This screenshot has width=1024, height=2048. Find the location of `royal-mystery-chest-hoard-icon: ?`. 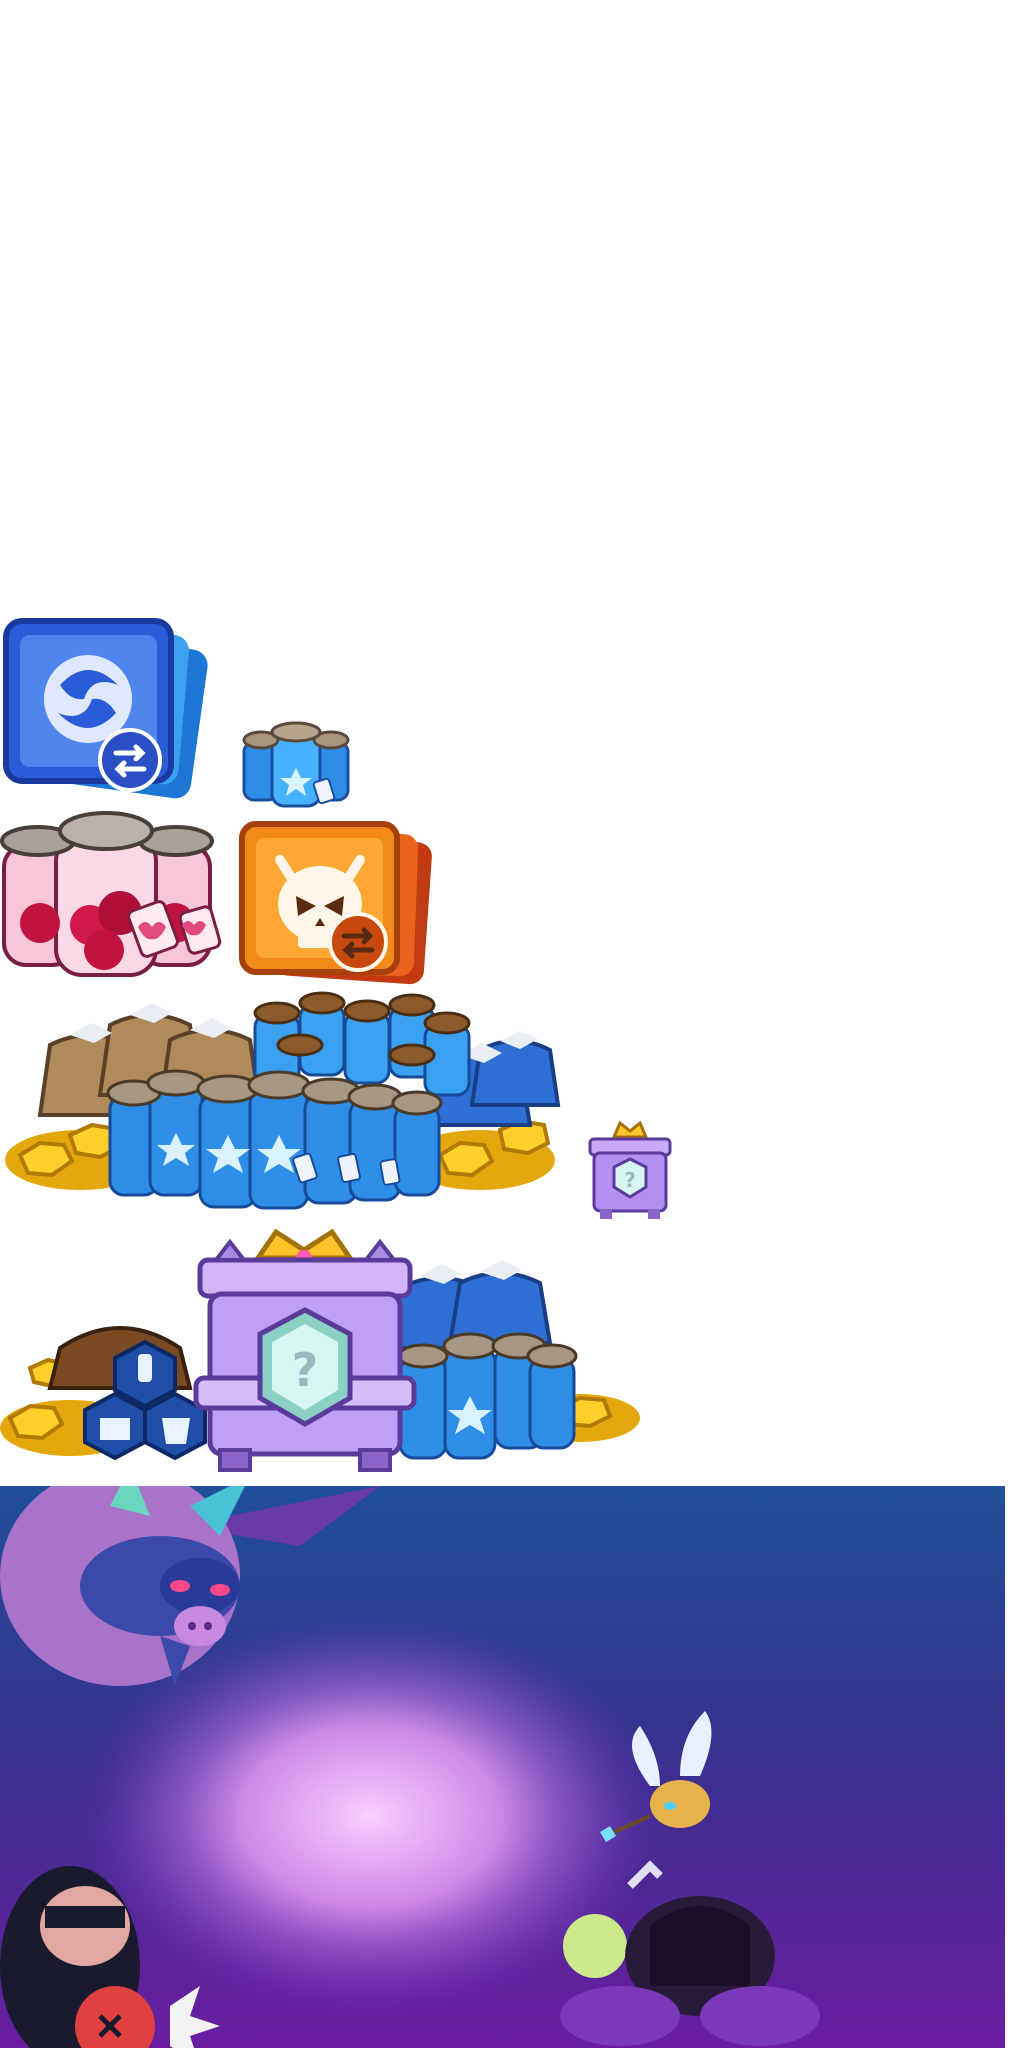

royal-mystery-chest-hoard-icon: ? is located at coordinates (320, 1355).